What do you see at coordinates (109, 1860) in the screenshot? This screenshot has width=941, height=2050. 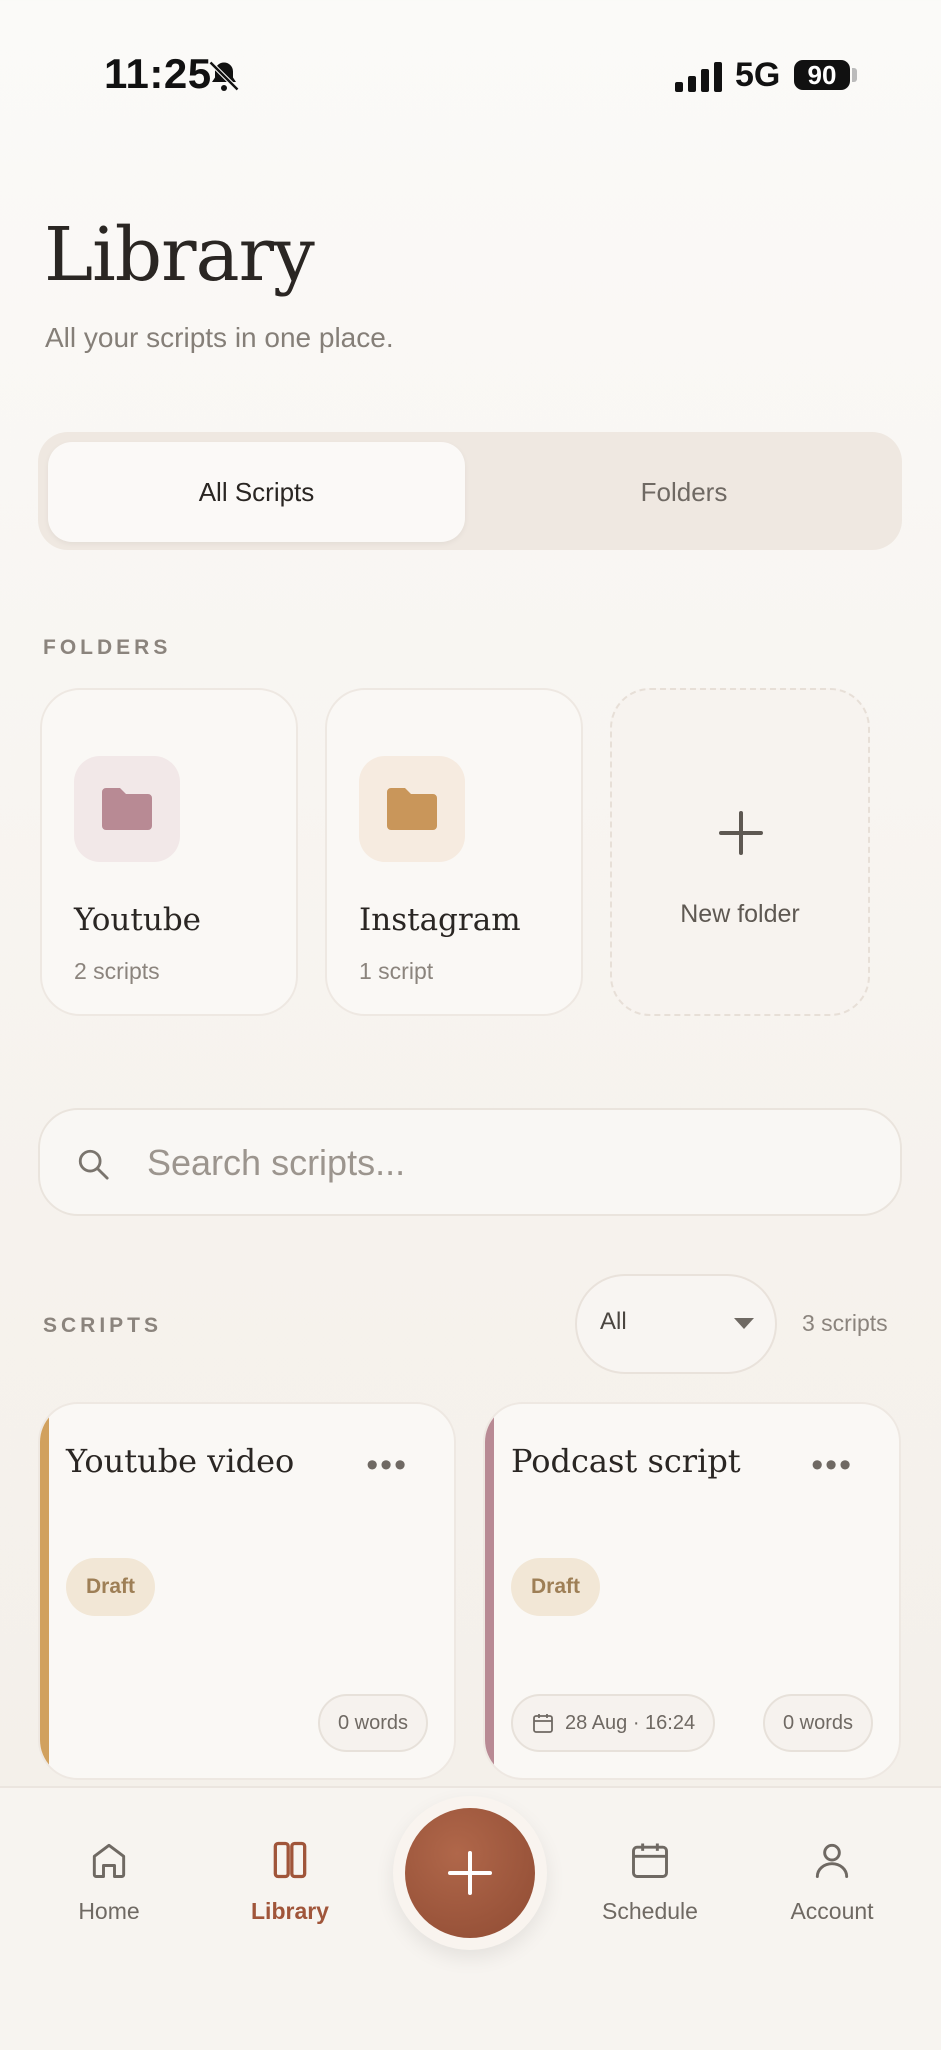 I see `home-icon` at bounding box center [109, 1860].